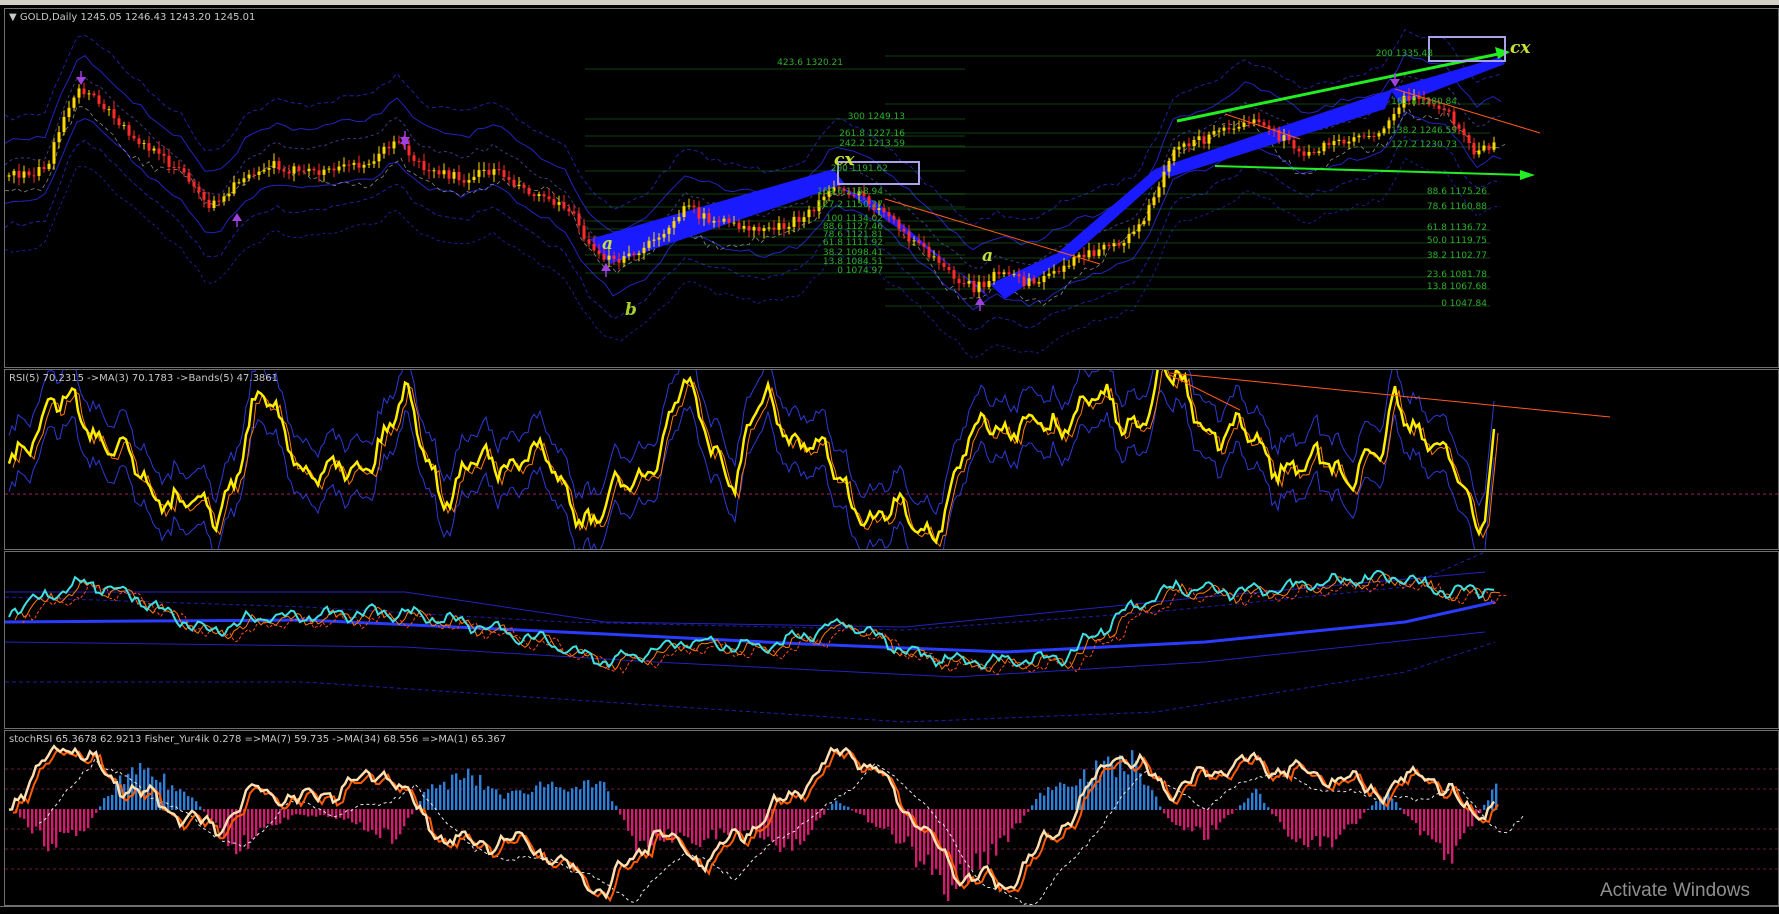  Describe the element at coordinates (810, 63) in the screenshot. I see `fib-label-fib_left-0: 423.6 1320.21` at that location.